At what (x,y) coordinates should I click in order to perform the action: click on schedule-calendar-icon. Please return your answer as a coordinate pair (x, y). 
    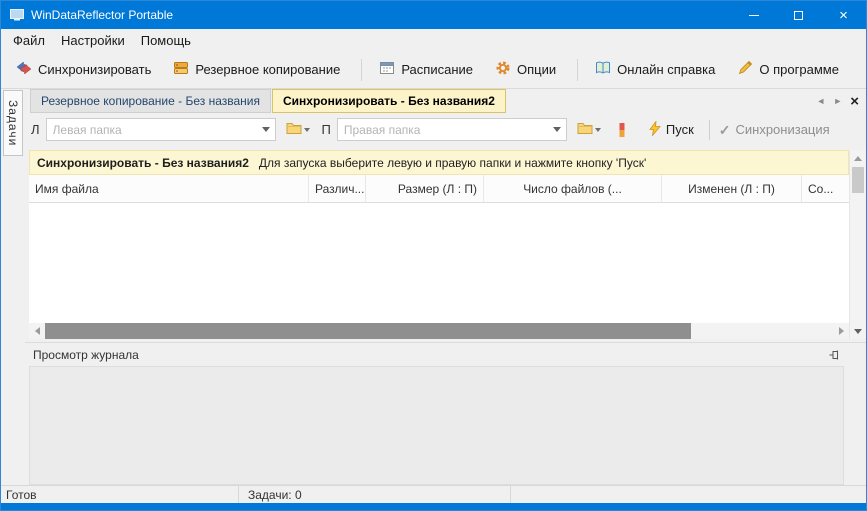
    Looking at the image, I should click on (387, 69).